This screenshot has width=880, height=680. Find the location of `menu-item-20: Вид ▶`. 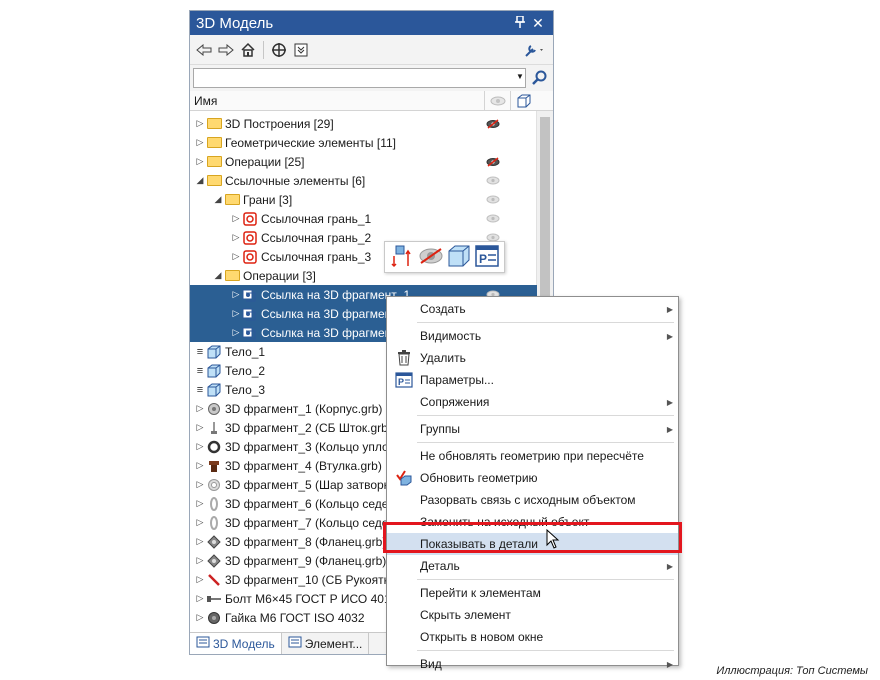

menu-item-20: Вид ▶ is located at coordinates (532, 664).